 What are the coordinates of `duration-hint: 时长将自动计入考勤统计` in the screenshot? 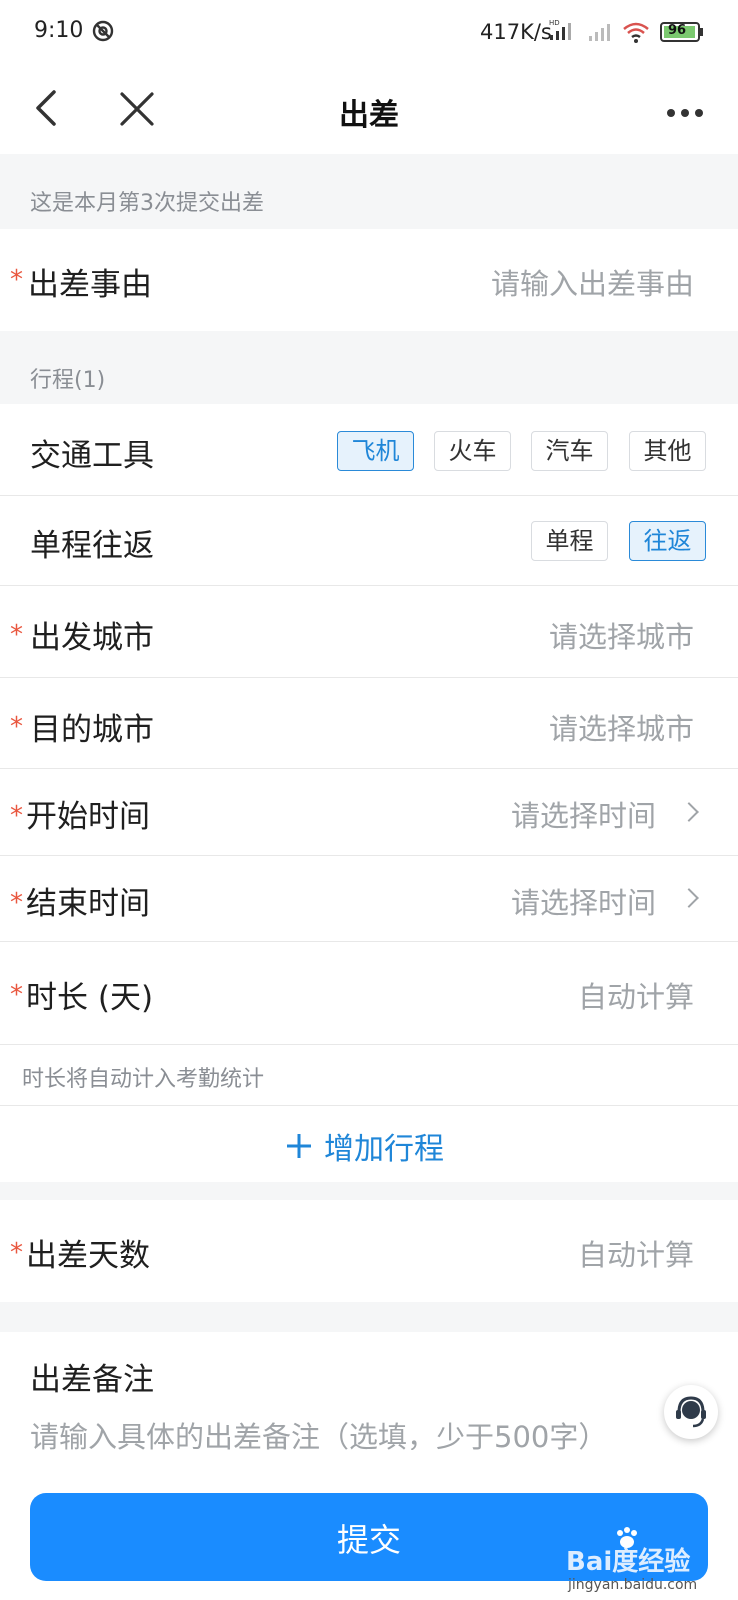 It's located at (143, 1079).